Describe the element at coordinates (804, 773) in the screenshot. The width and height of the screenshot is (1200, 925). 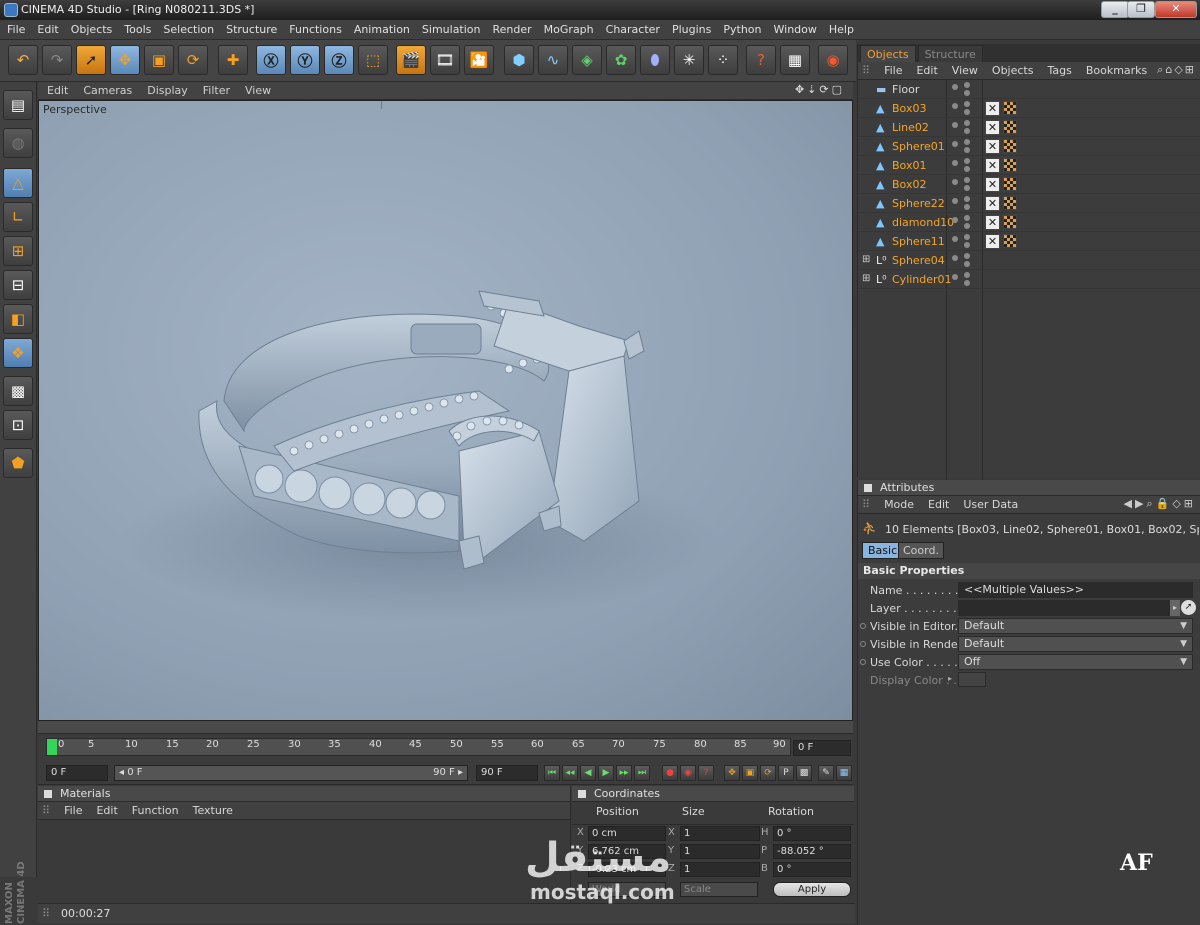
I see `key-pla-icon: ▩` at that location.